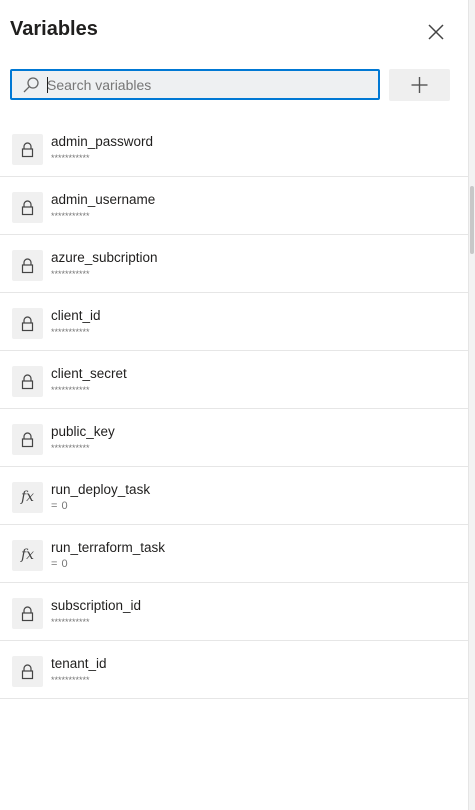 The width and height of the screenshot is (475, 810). I want to click on variable-row: subscription_id ***********, so click(234, 612).